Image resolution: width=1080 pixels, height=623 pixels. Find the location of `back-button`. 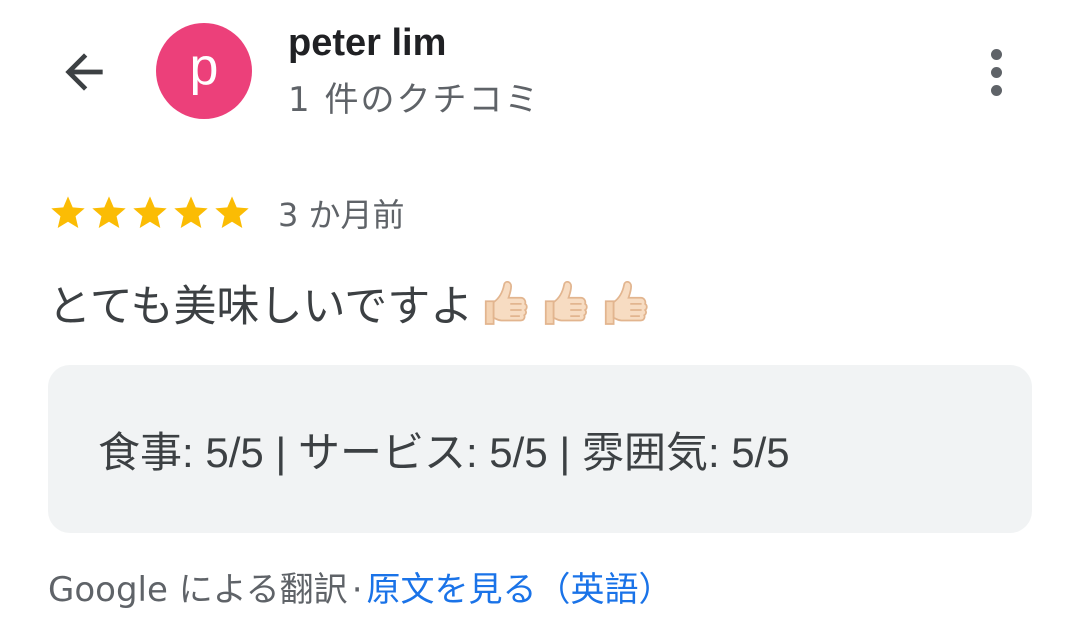

back-button is located at coordinates (84, 72).